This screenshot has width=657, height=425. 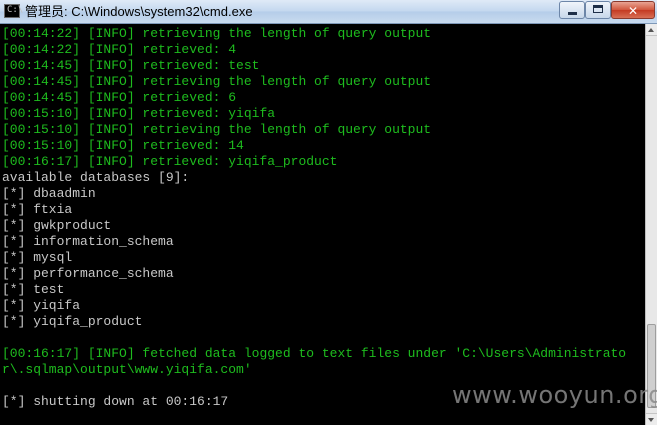 I want to click on close-button: ✕, so click(x=633, y=10).